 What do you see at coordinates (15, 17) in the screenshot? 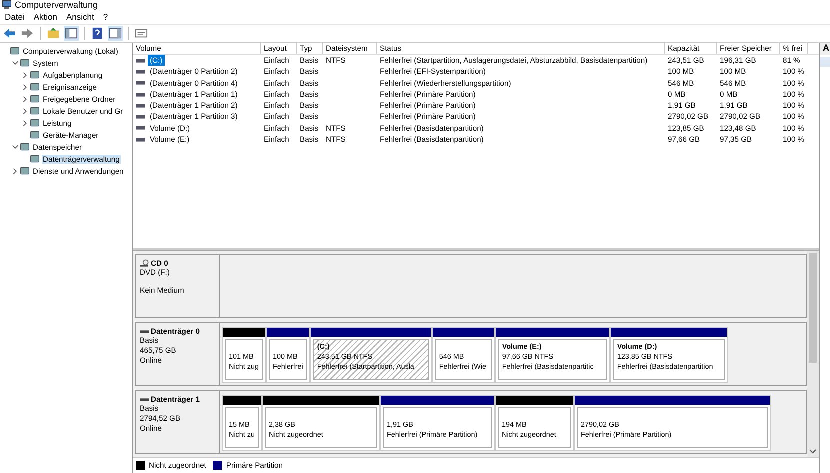
I see `menu-item: Datei` at bounding box center [15, 17].